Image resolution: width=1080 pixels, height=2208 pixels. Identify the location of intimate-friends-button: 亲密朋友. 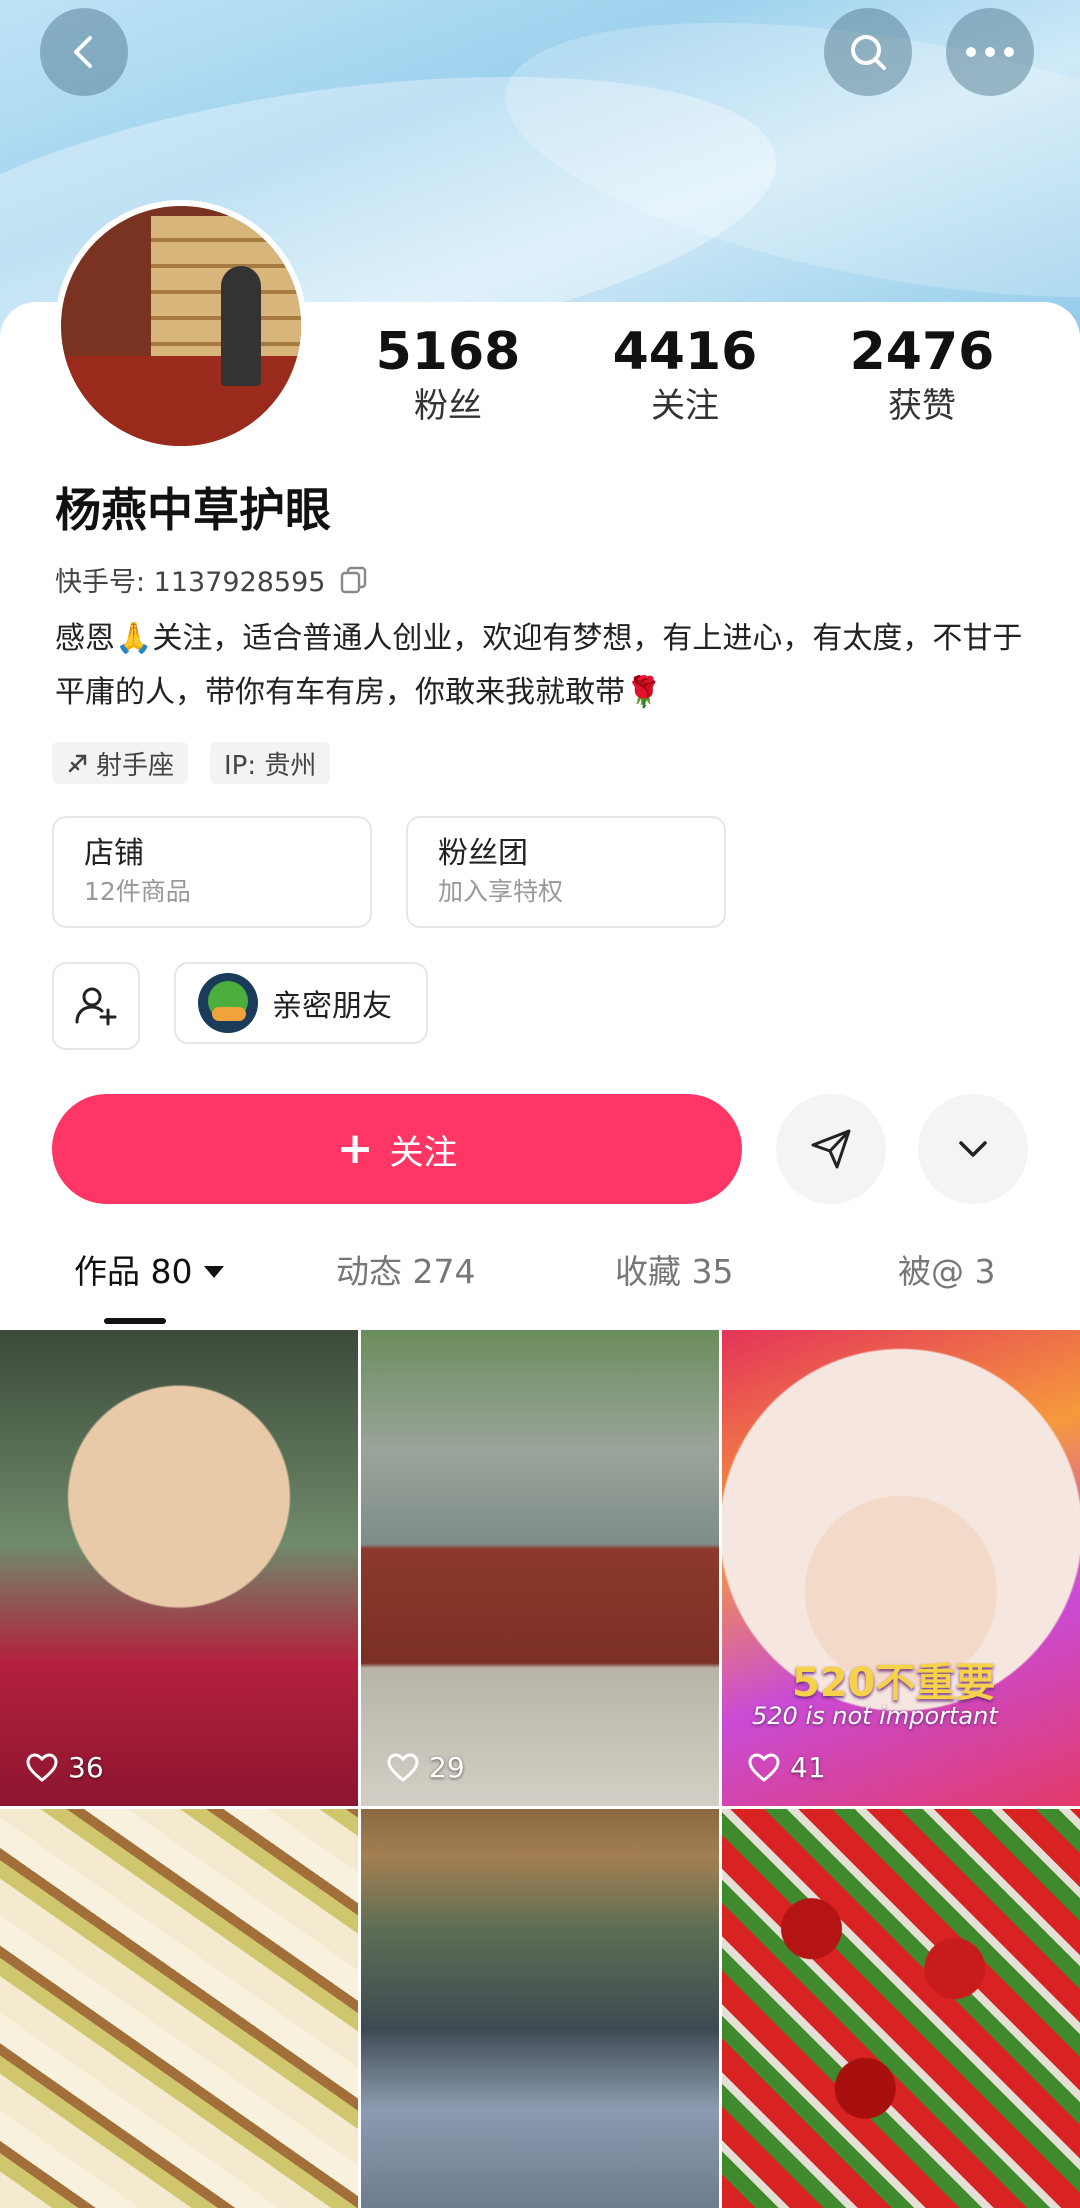
(301, 1003).